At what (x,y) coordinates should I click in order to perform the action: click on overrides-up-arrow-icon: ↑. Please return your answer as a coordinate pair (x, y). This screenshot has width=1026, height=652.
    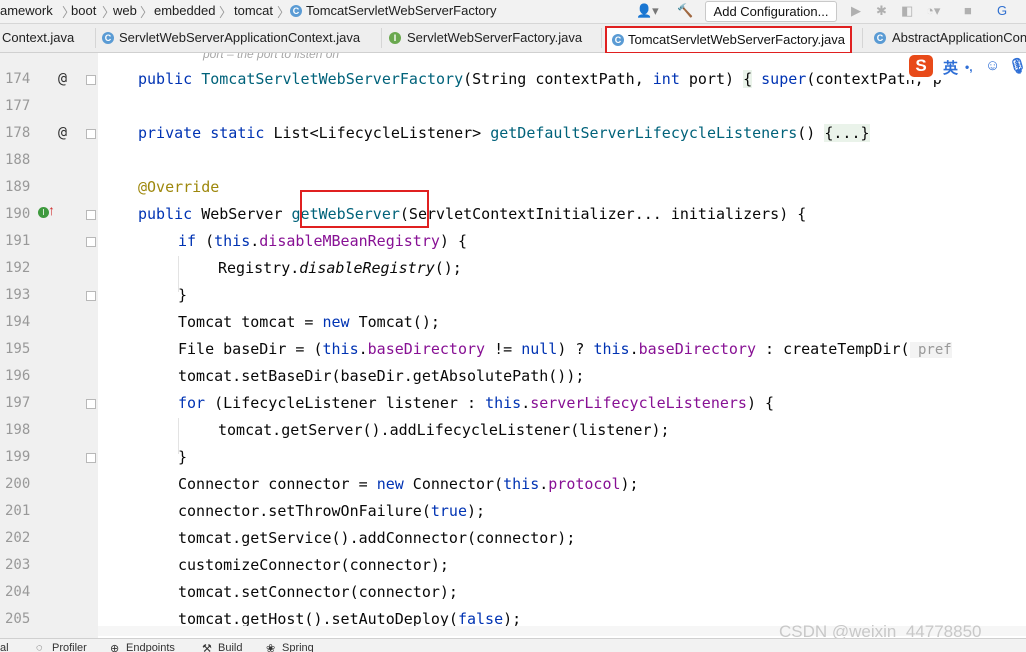
    Looking at the image, I should click on (51, 210).